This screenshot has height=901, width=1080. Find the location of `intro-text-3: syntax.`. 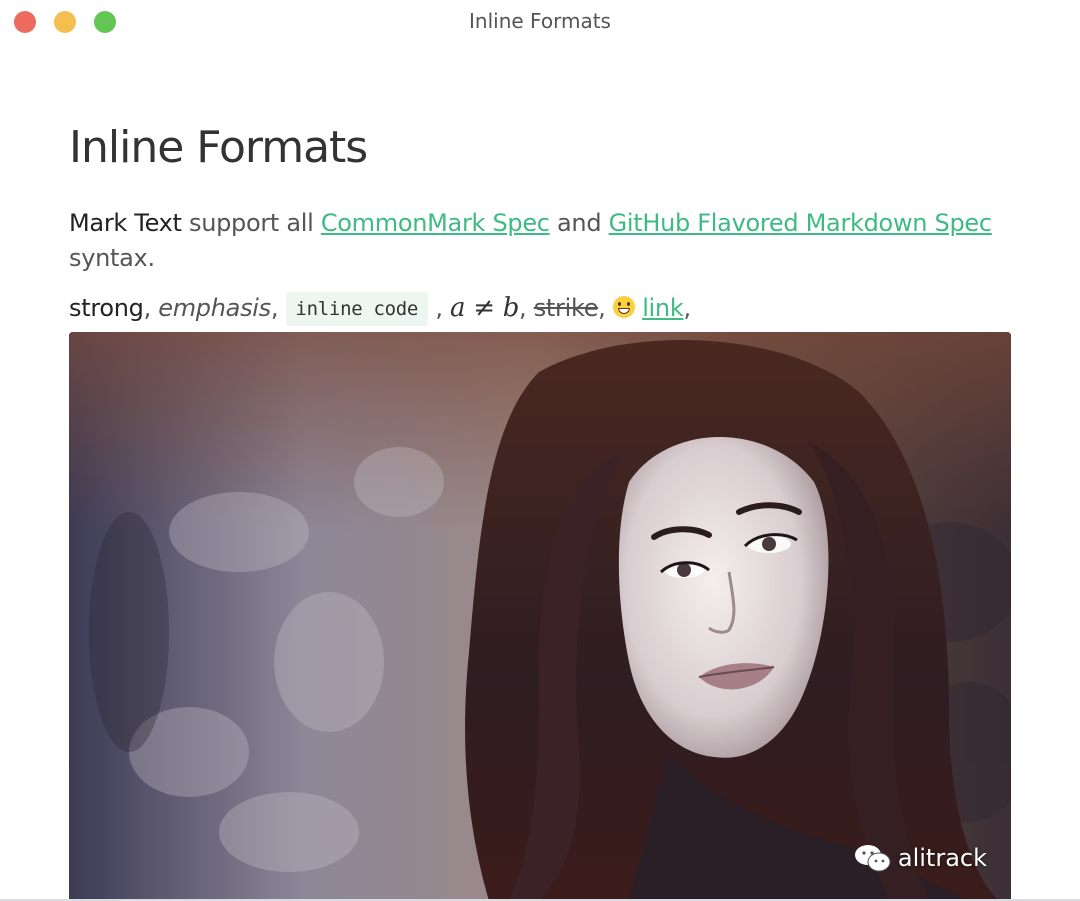

intro-text-3: syntax. is located at coordinates (112, 258).